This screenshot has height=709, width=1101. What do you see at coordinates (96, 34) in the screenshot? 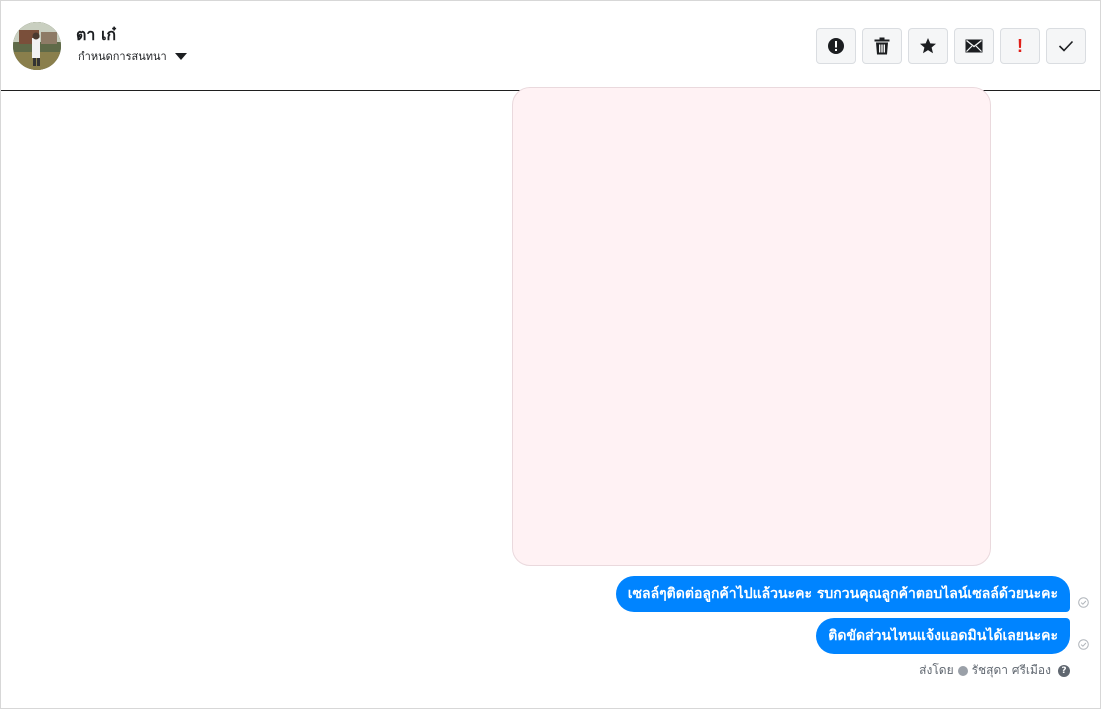
I see `contact-name: ตา เก๋` at bounding box center [96, 34].